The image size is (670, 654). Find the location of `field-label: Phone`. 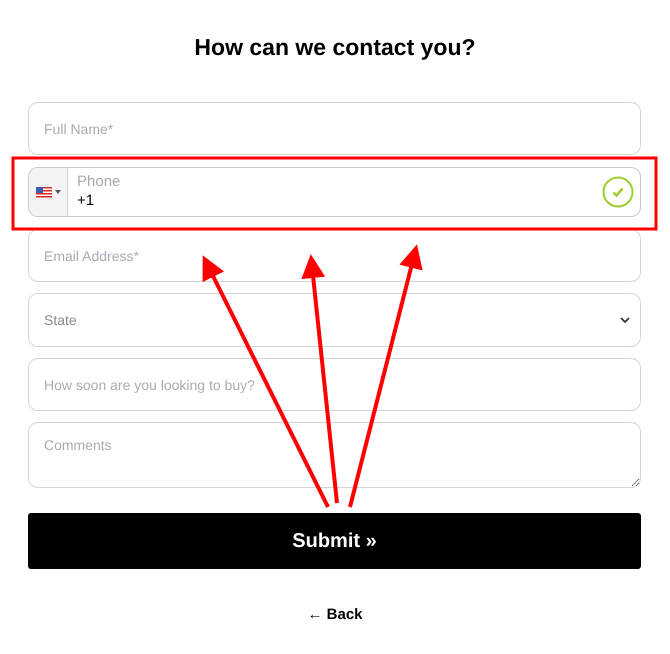

field-label: Phone is located at coordinates (99, 182).